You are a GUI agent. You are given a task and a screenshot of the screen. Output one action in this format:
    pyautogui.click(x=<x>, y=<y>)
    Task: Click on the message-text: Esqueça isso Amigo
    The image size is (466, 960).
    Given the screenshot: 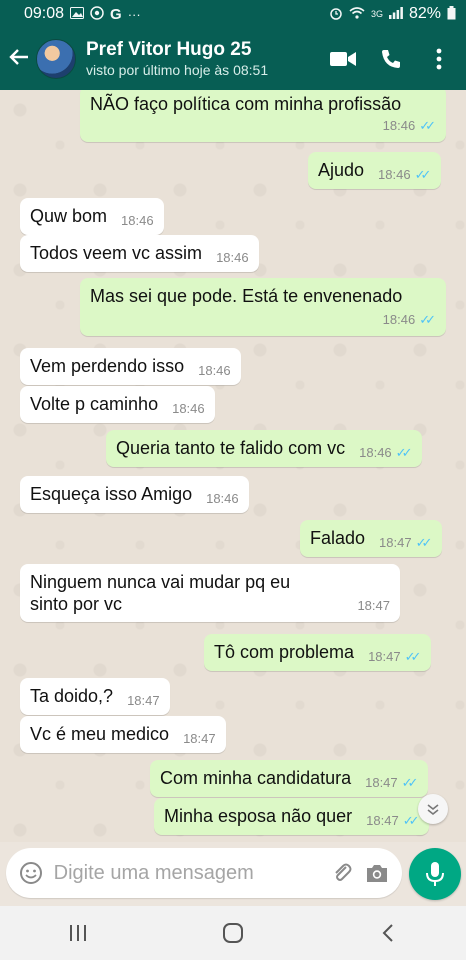 What is the action you would take?
    pyautogui.click(x=111, y=494)
    